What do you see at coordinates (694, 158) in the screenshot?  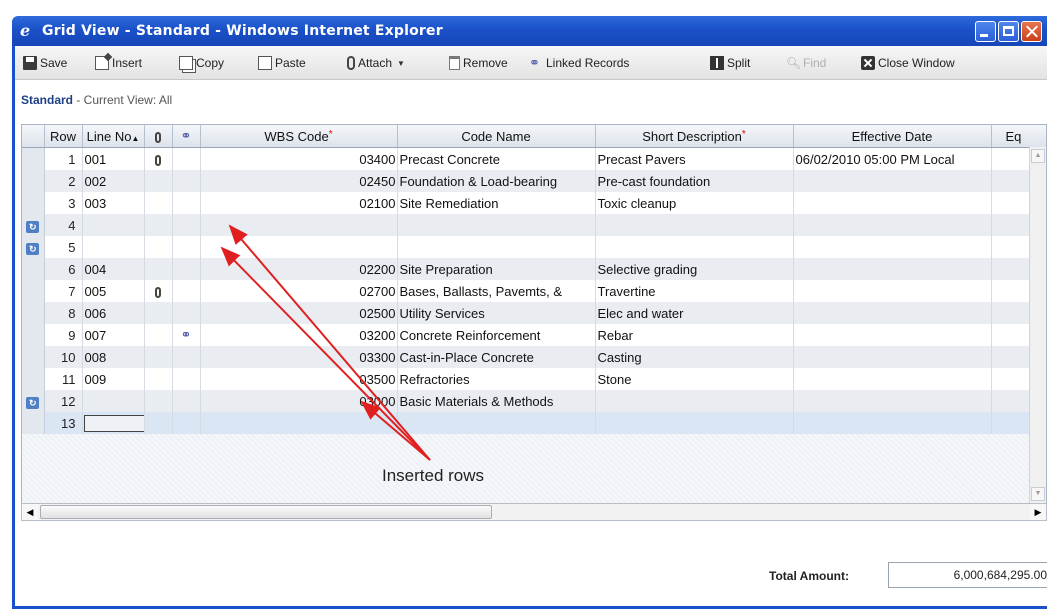 I see `short-description-cell: Precast Pavers` at bounding box center [694, 158].